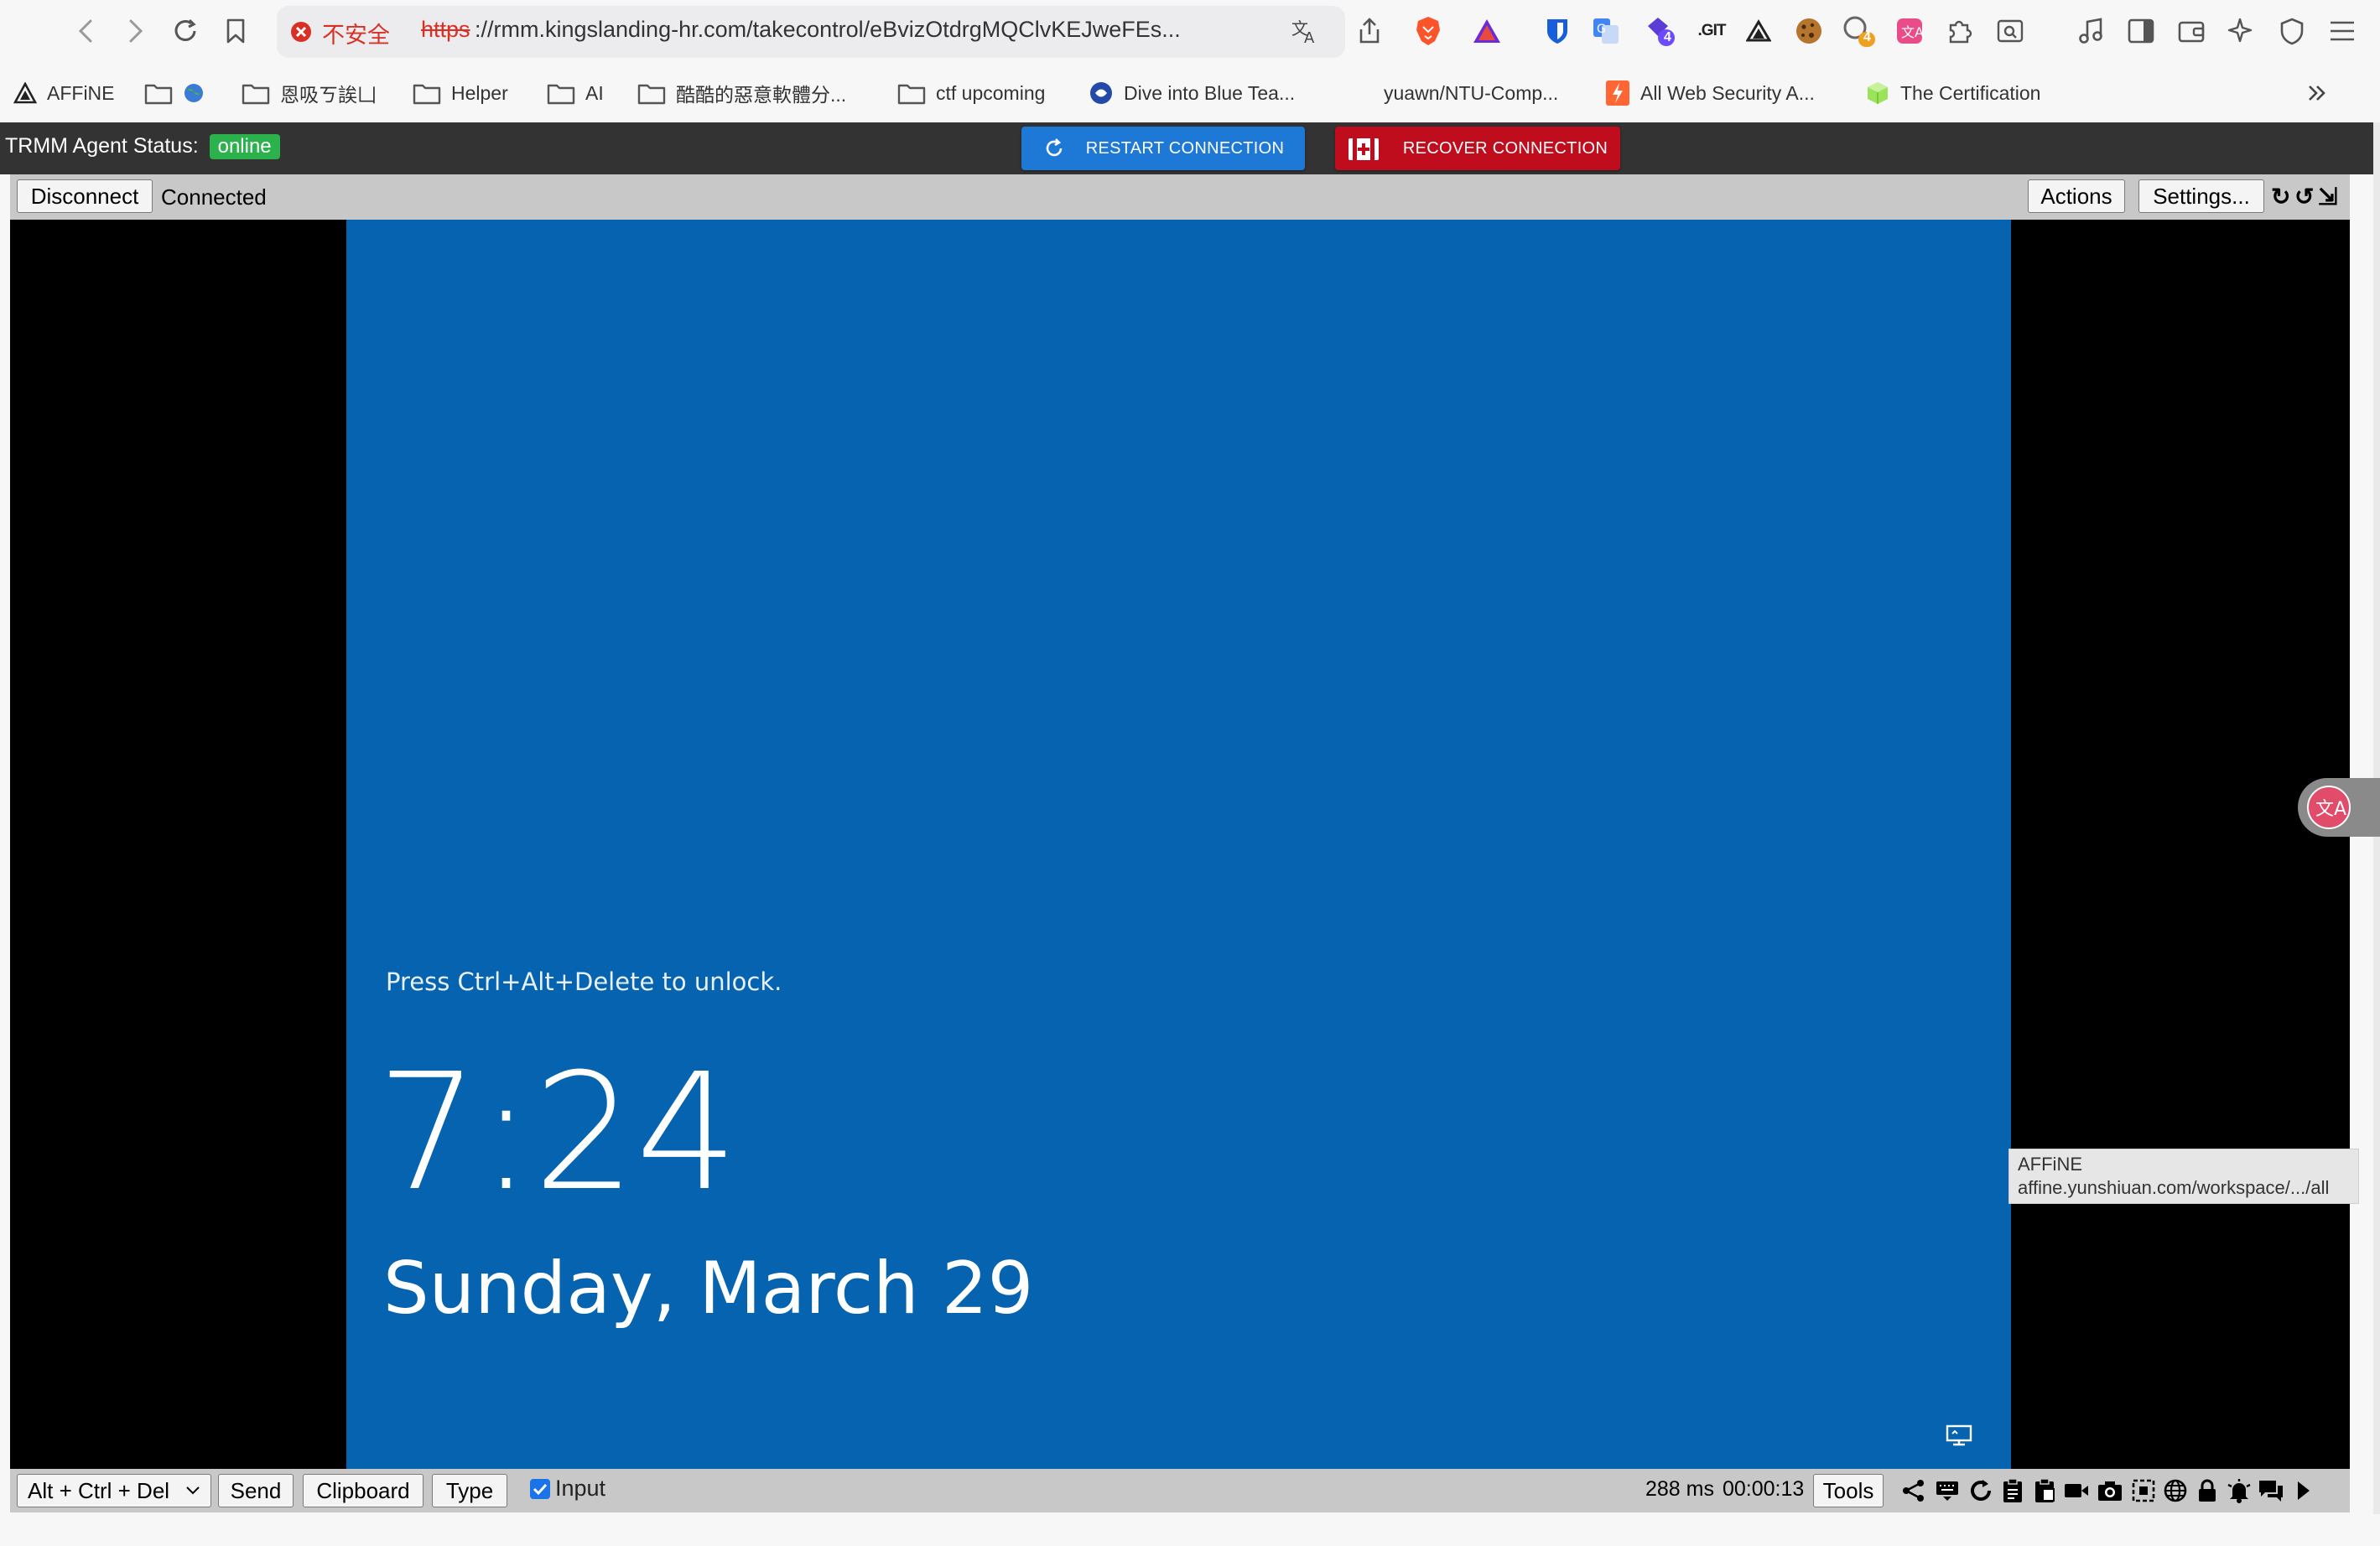  I want to click on chevron-right-icon, so click(136, 31).